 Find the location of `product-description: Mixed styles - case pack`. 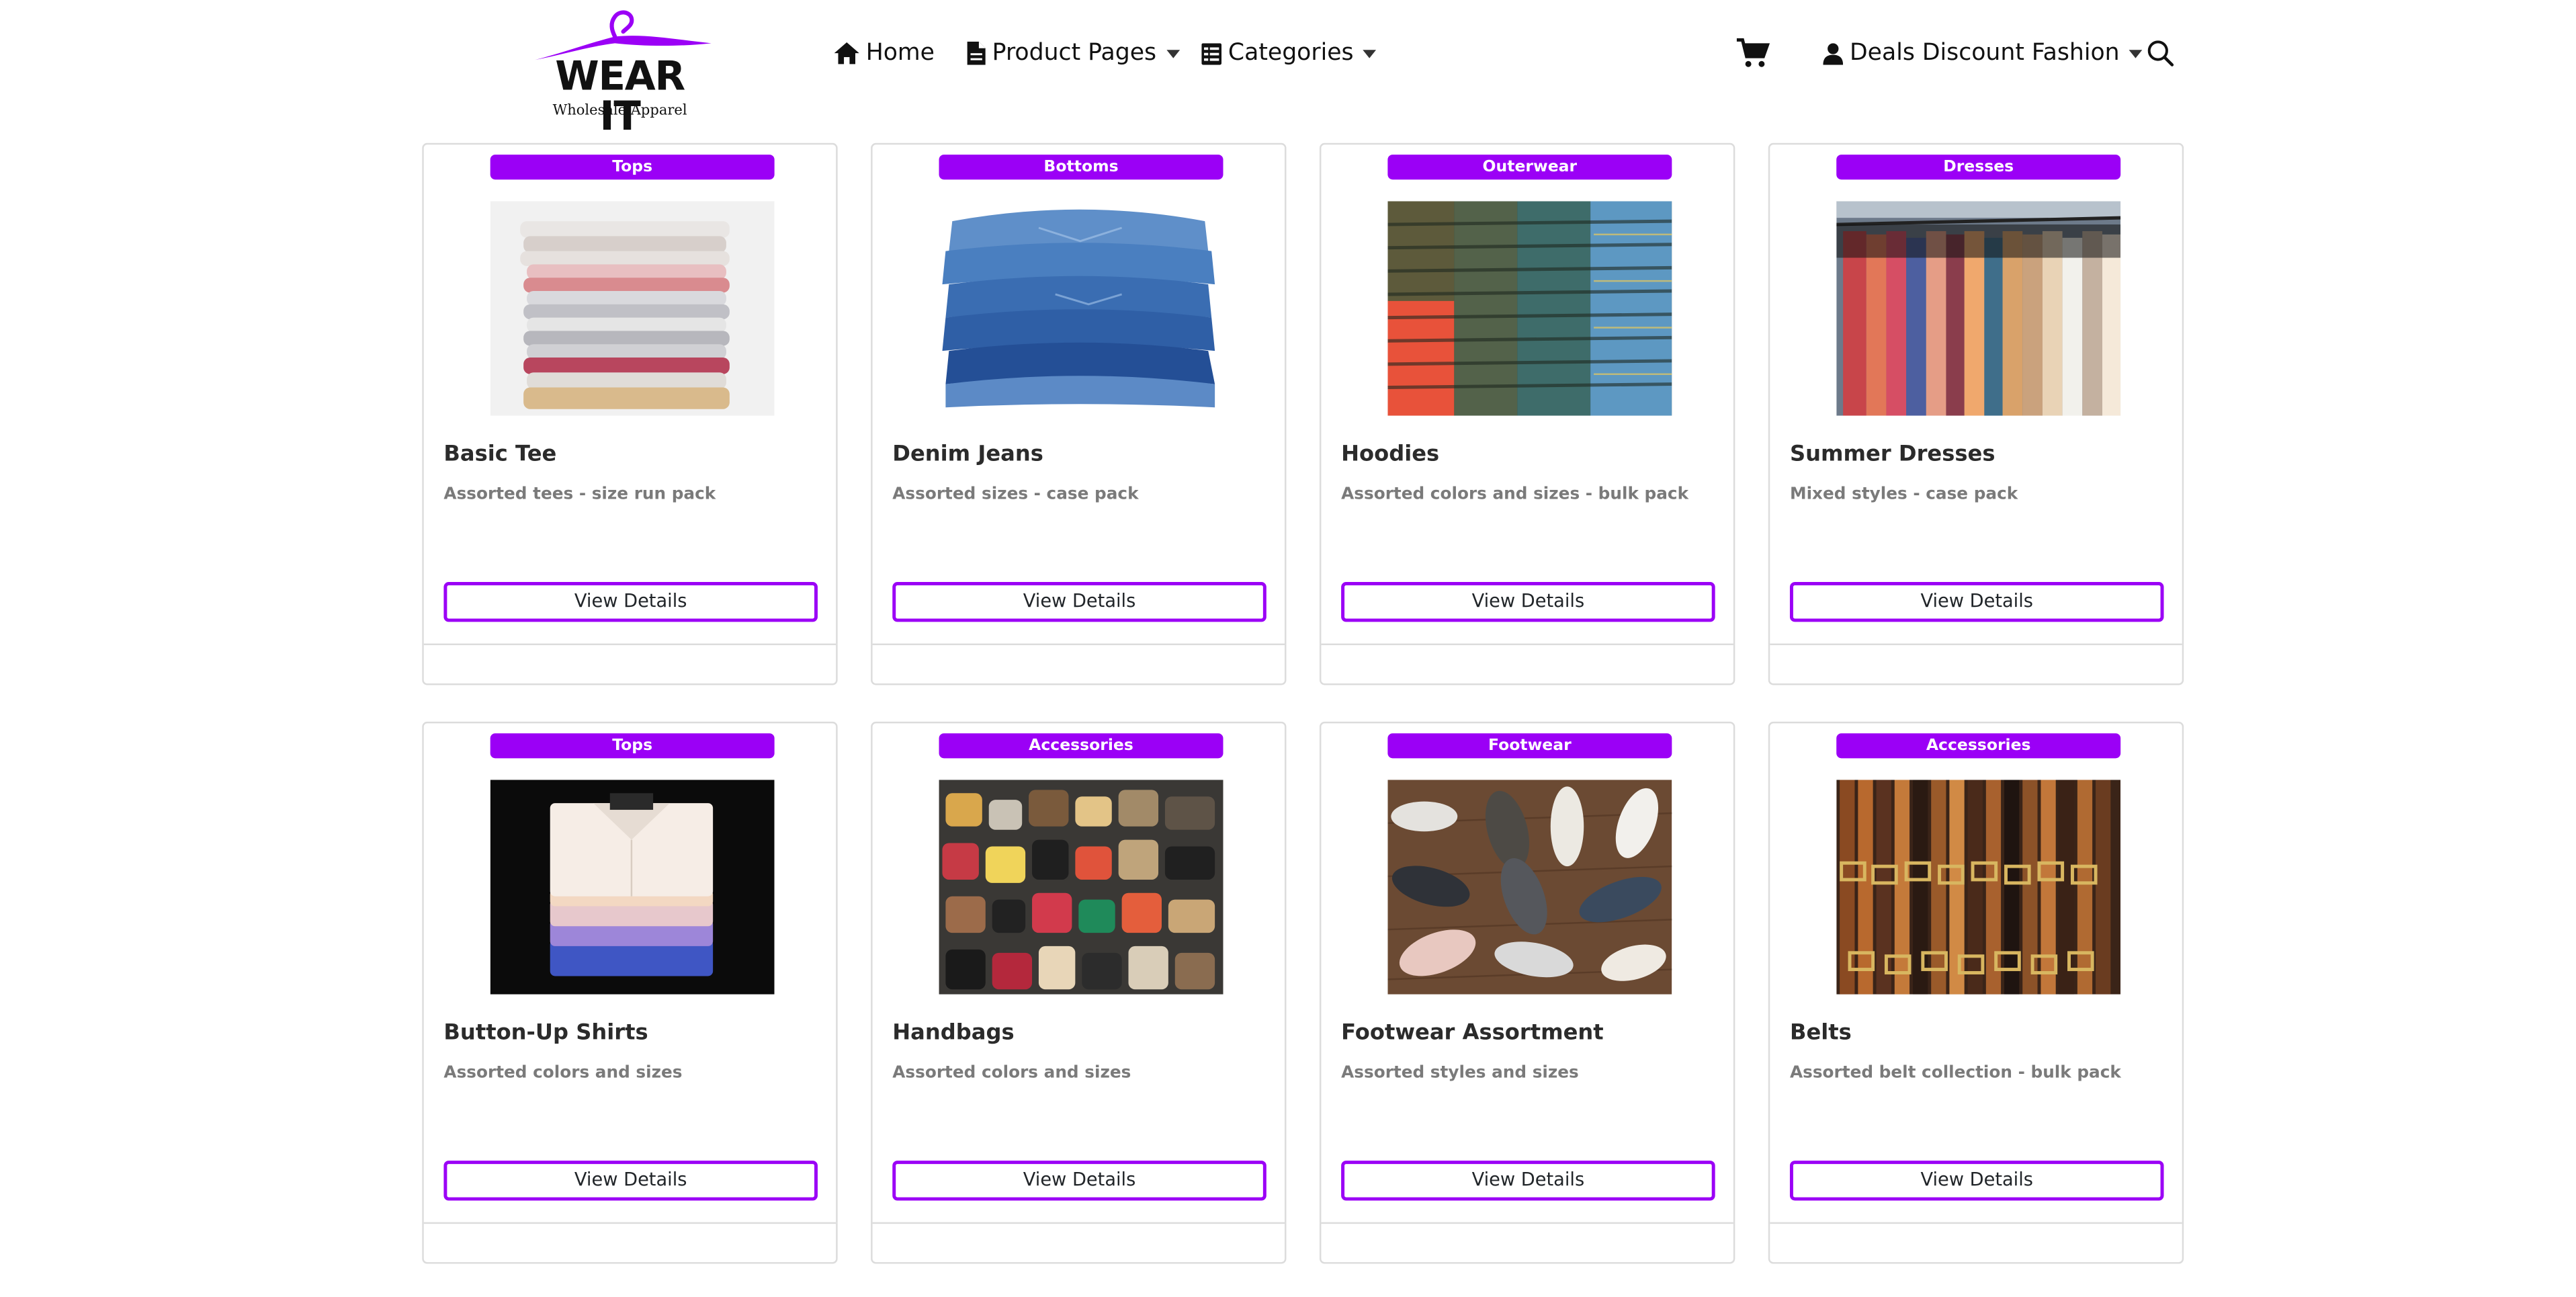

product-description: Mixed styles - case pack is located at coordinates (1903, 494).